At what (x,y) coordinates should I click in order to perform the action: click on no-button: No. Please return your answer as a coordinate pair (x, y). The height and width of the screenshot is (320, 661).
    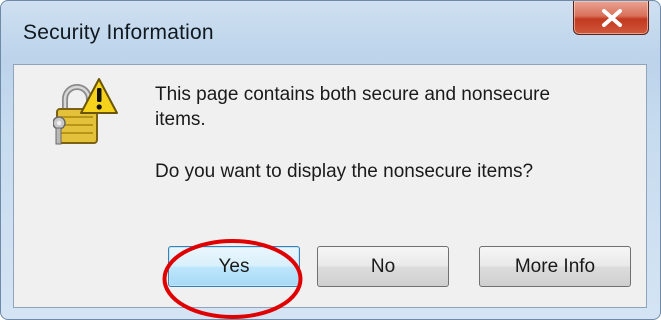
    Looking at the image, I should click on (383, 266).